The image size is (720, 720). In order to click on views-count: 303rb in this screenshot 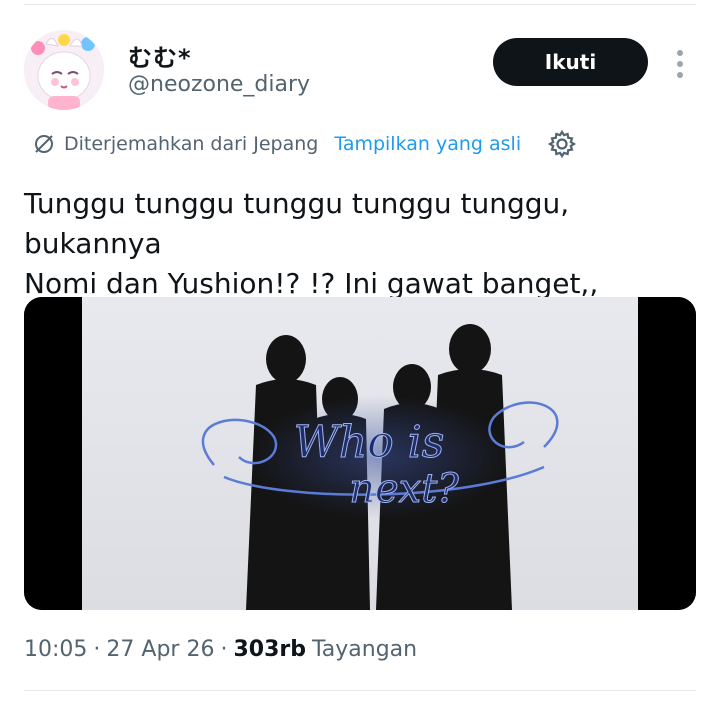, I will do `click(269, 649)`.